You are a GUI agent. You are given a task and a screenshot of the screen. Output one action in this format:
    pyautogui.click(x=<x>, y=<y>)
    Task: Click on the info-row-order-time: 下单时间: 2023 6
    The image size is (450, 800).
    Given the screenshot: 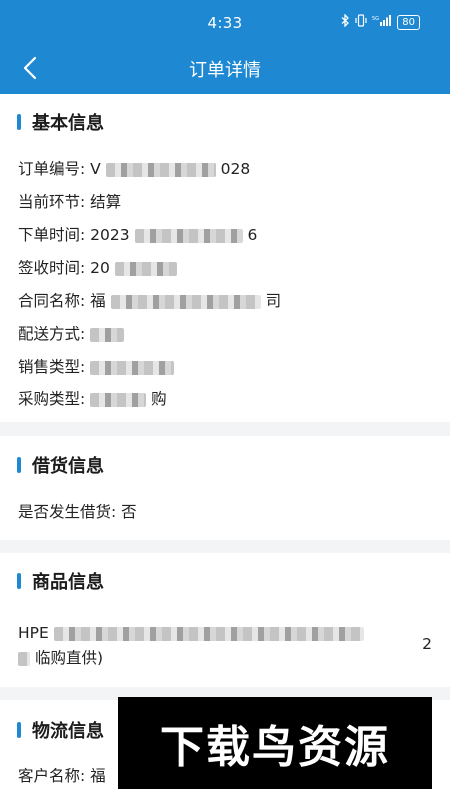 What is the action you would take?
    pyautogui.click(x=137, y=234)
    